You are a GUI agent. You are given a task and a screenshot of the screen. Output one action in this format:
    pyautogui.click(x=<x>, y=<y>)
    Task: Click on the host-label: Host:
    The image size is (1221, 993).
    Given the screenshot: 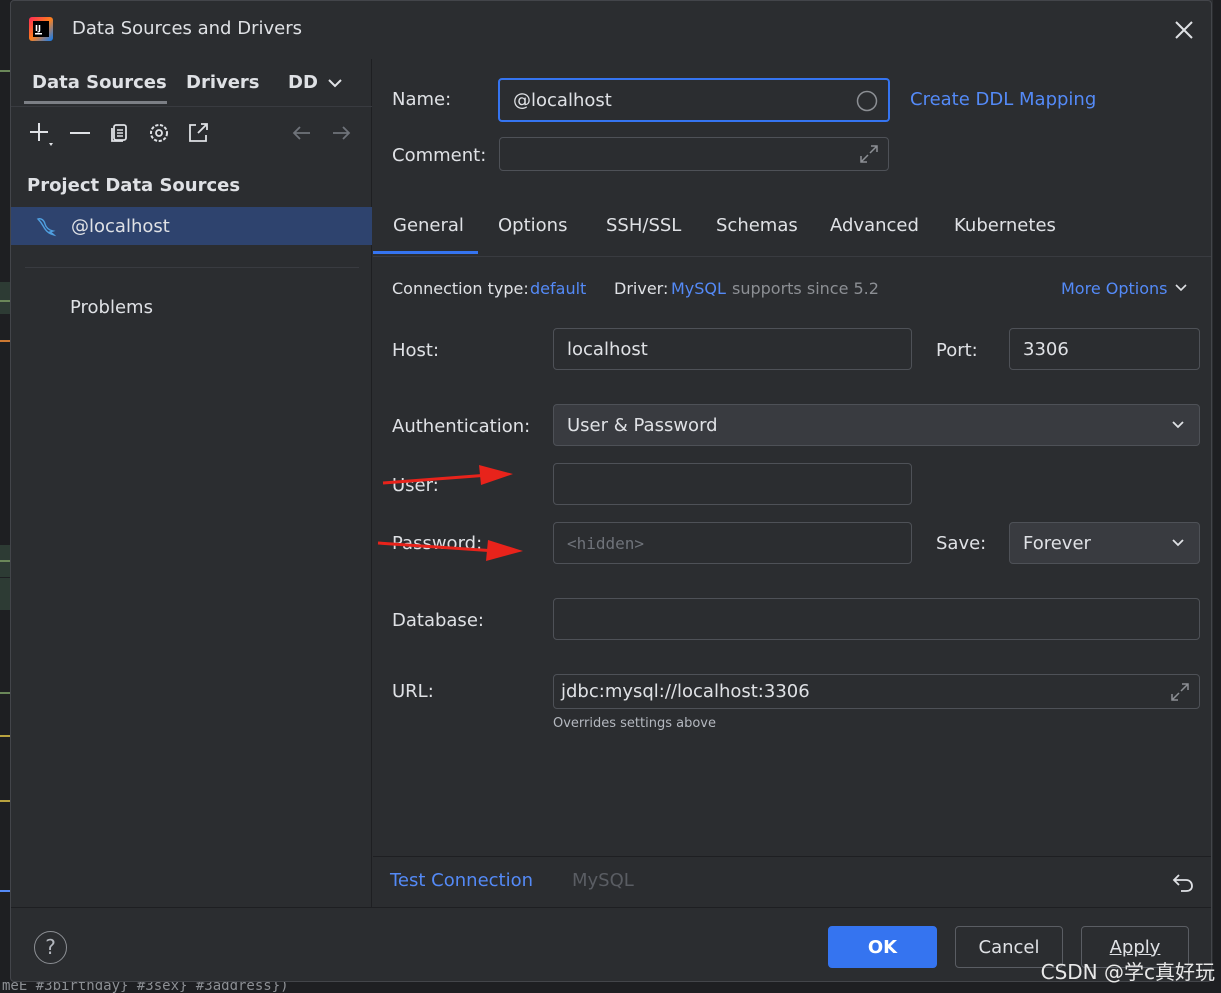 What is the action you would take?
    pyautogui.click(x=416, y=350)
    